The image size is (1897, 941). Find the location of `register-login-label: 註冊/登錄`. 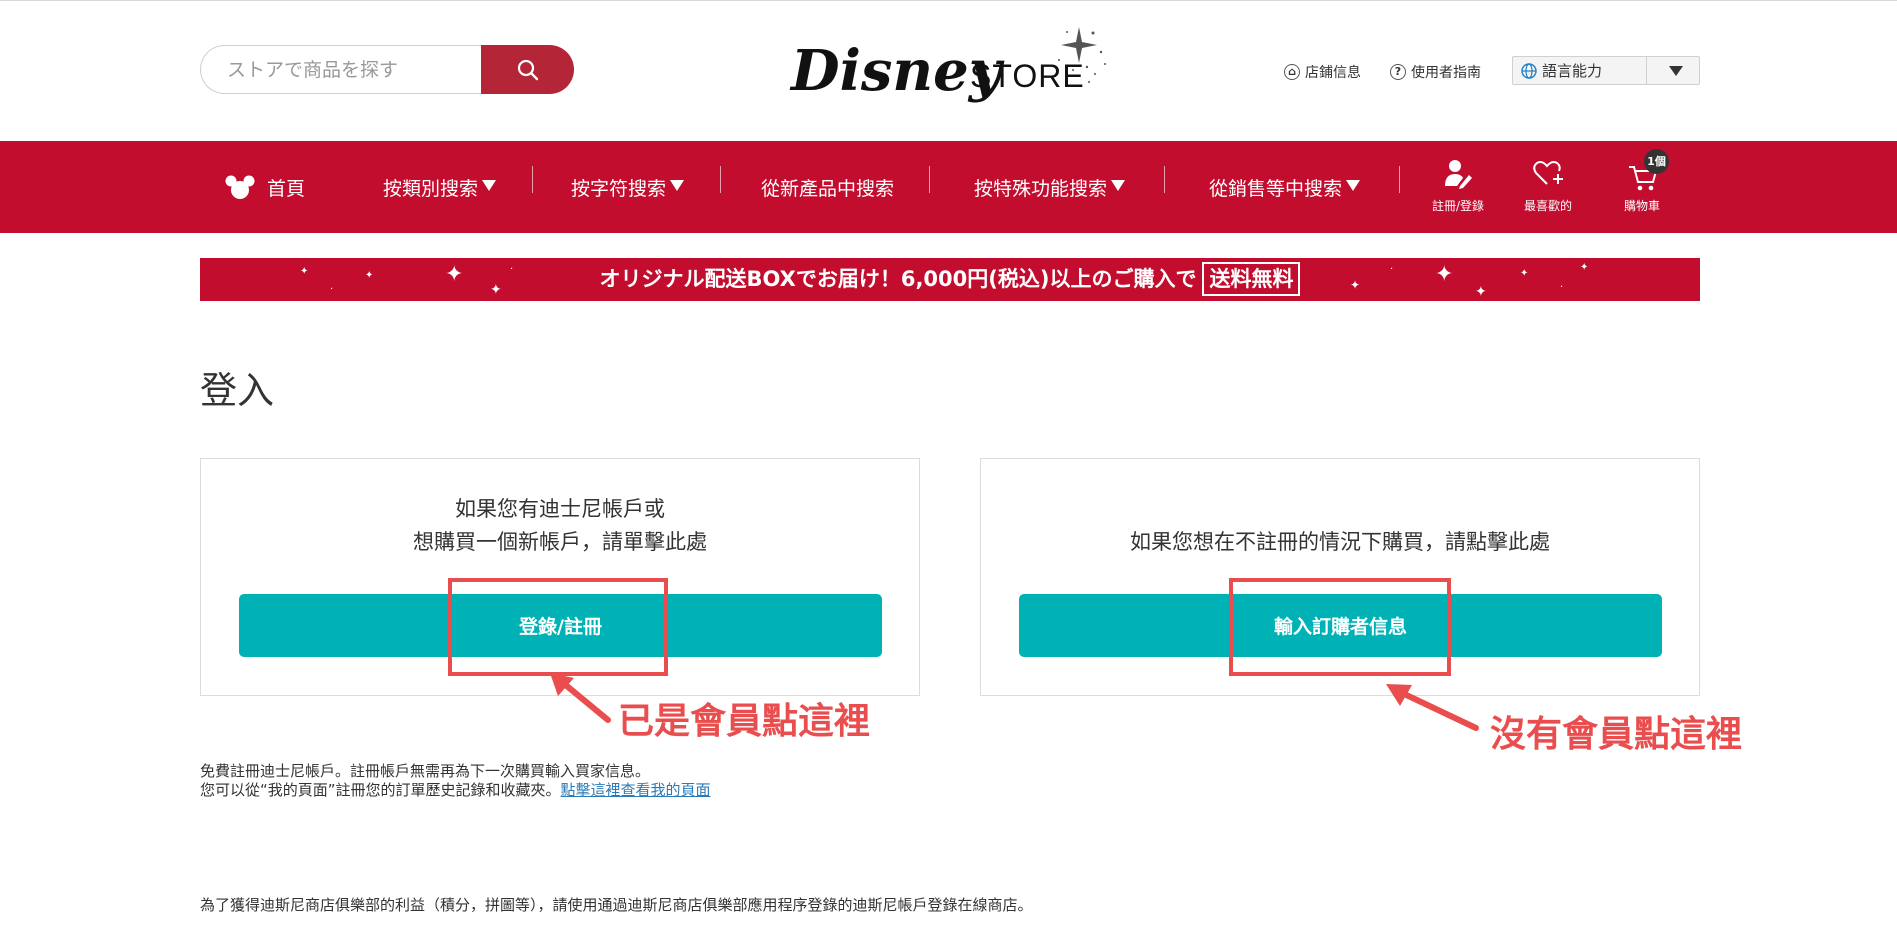

register-login-label: 註冊/登錄 is located at coordinates (1458, 206).